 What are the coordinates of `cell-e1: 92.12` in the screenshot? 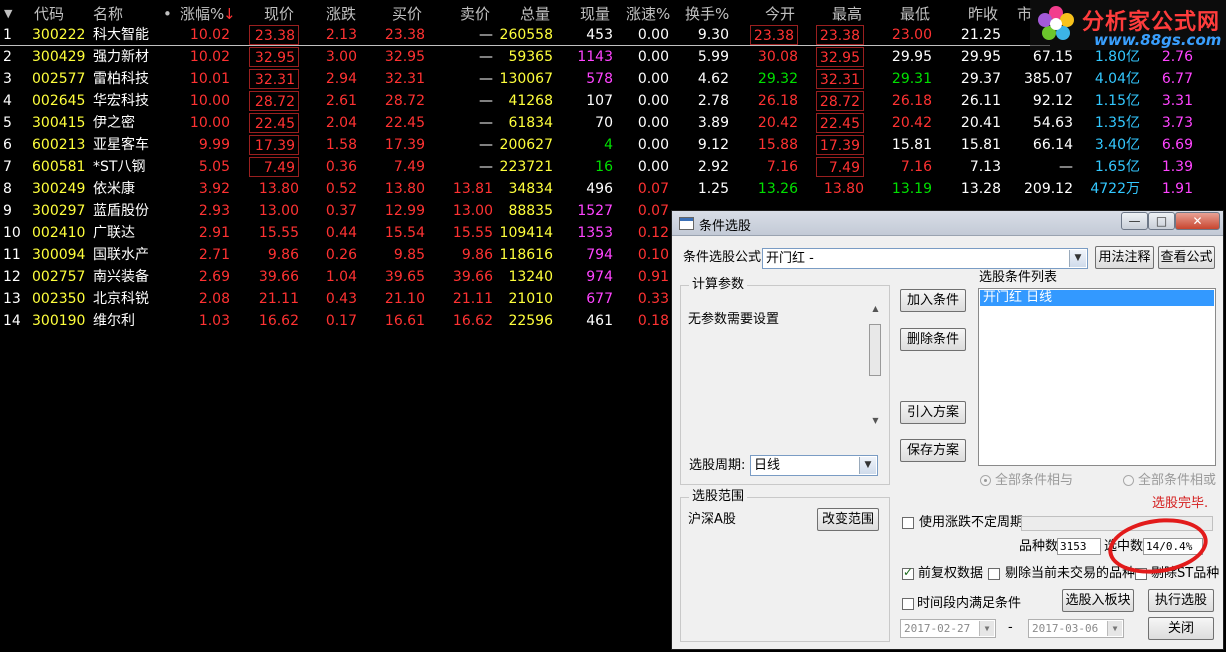 It's located at (1041, 101).